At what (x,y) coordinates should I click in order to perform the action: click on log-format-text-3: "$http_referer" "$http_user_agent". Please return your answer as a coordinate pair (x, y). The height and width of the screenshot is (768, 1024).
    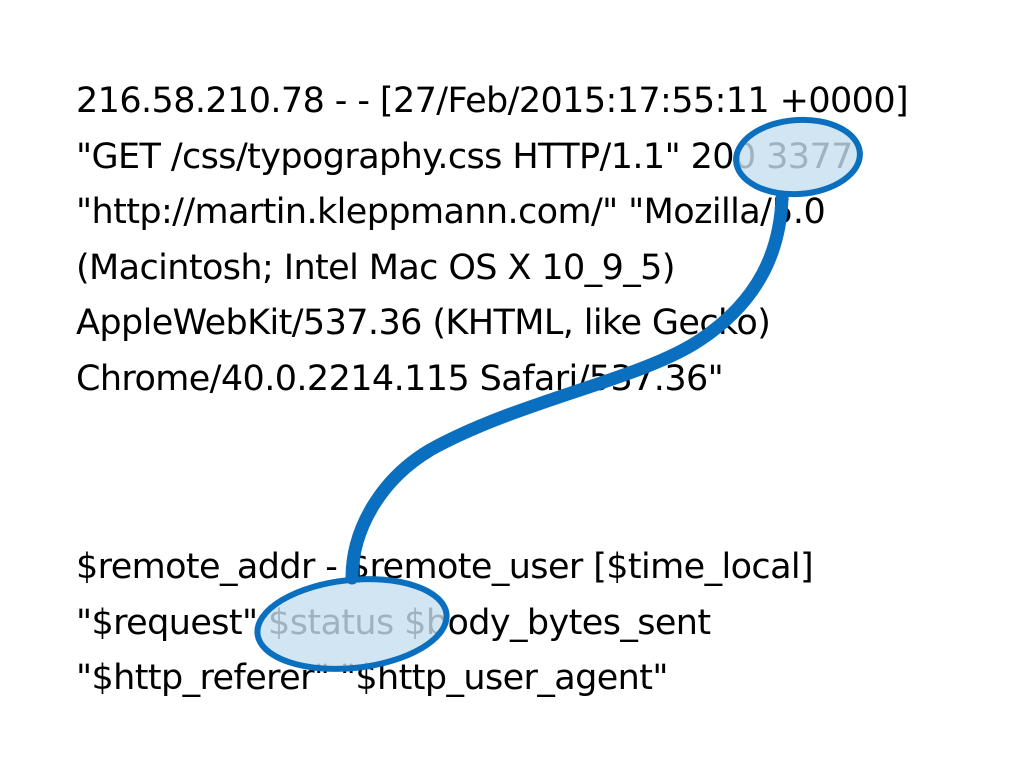
    Looking at the image, I should click on (372, 678).